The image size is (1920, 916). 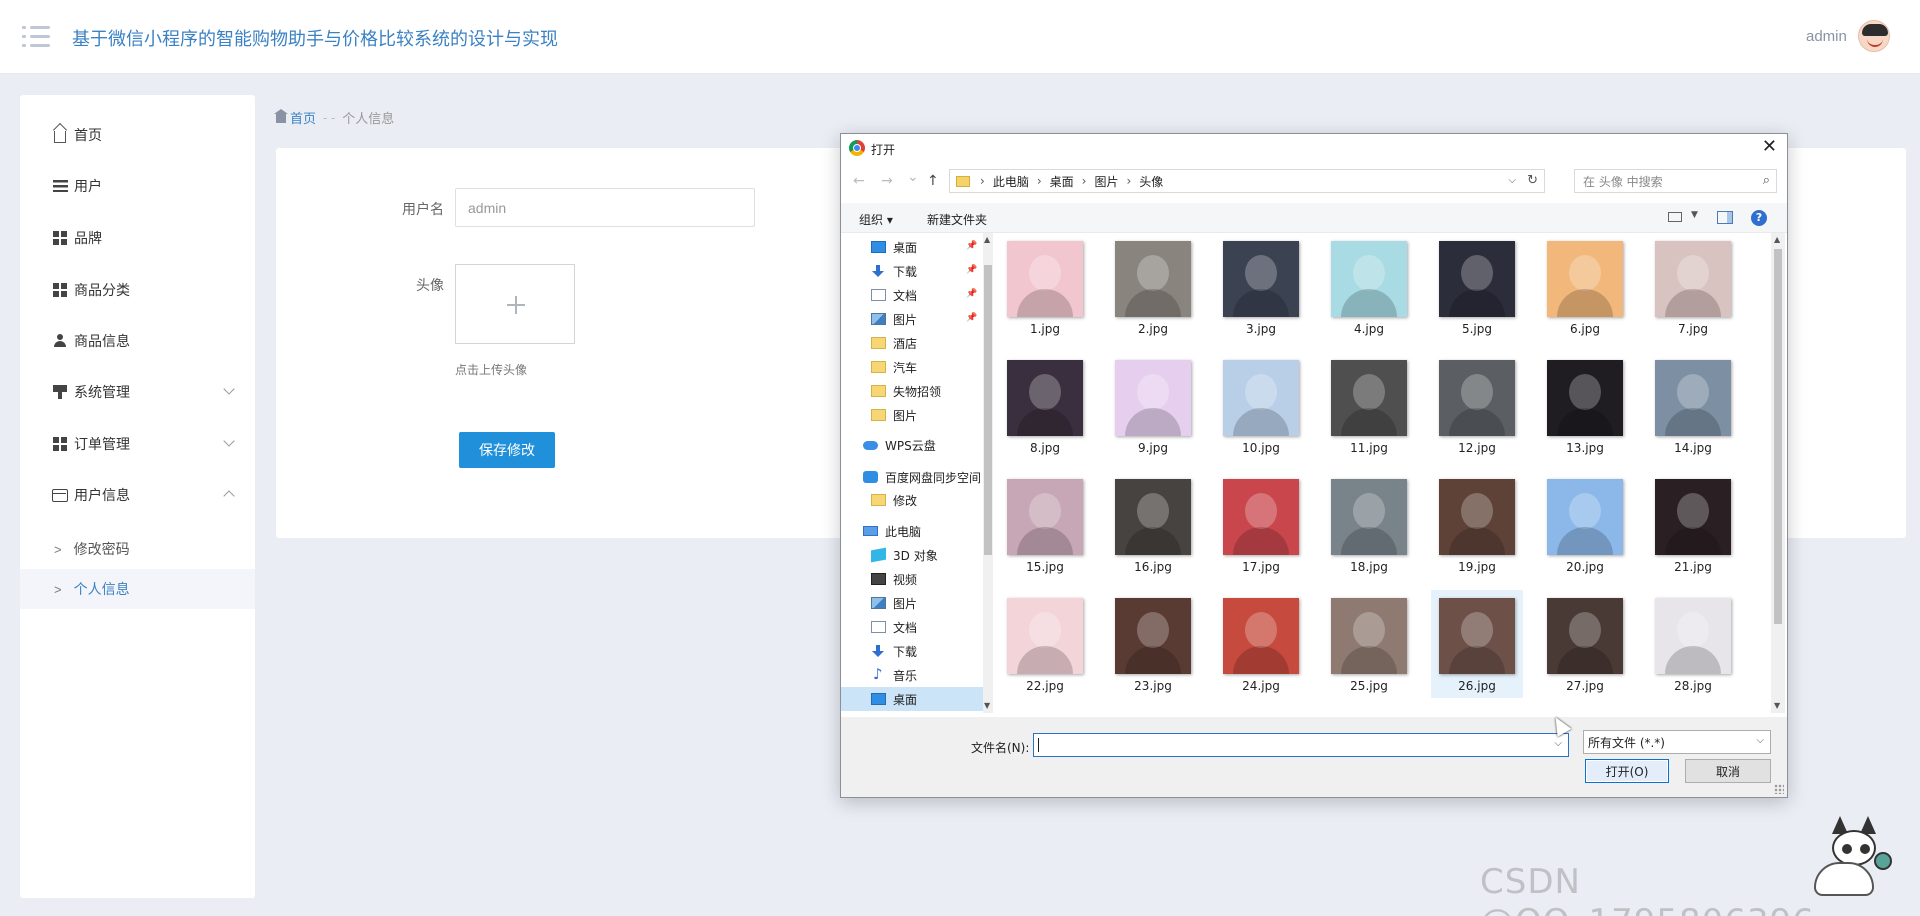 What do you see at coordinates (912, 531) in the screenshot?
I see `tree-item: 此电脑` at bounding box center [912, 531].